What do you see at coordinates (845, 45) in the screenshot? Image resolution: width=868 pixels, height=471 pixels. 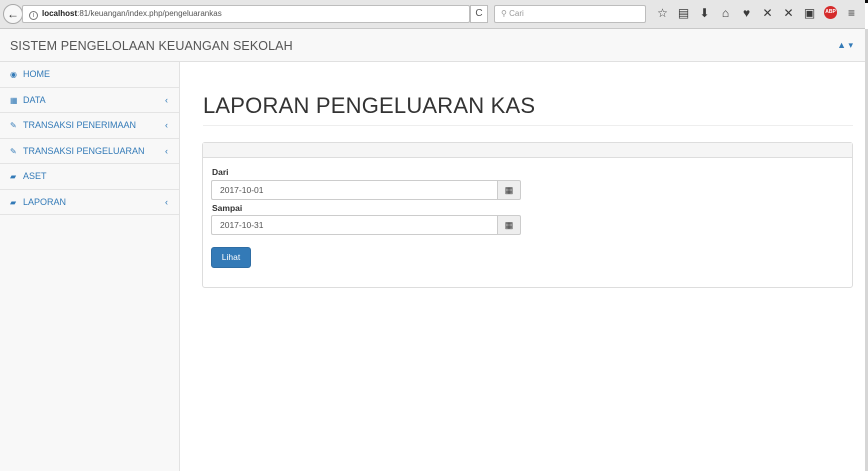 I see `user-menu-icon: ▲ ▾` at bounding box center [845, 45].